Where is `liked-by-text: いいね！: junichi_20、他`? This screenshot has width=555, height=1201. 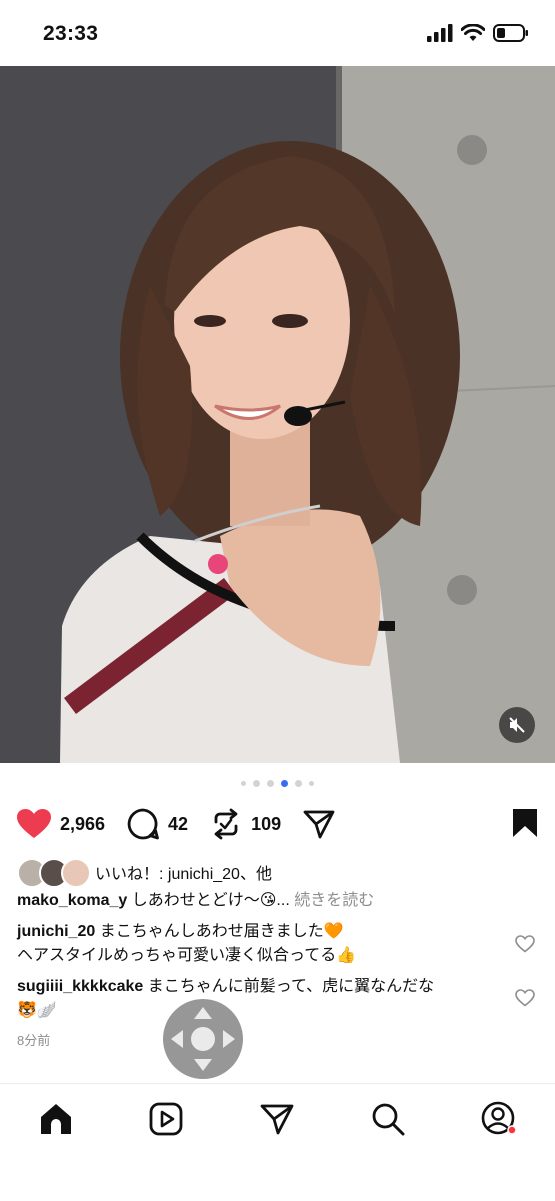 liked-by-text: いいね！: junichi_20、他 is located at coordinates (183, 874).